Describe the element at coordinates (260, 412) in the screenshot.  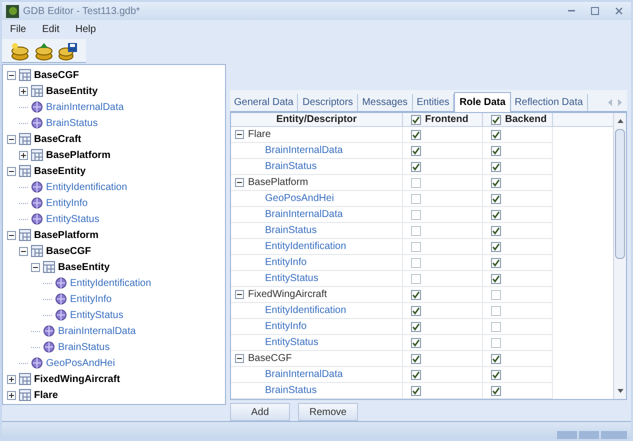
I see `action-button: Add` at that location.